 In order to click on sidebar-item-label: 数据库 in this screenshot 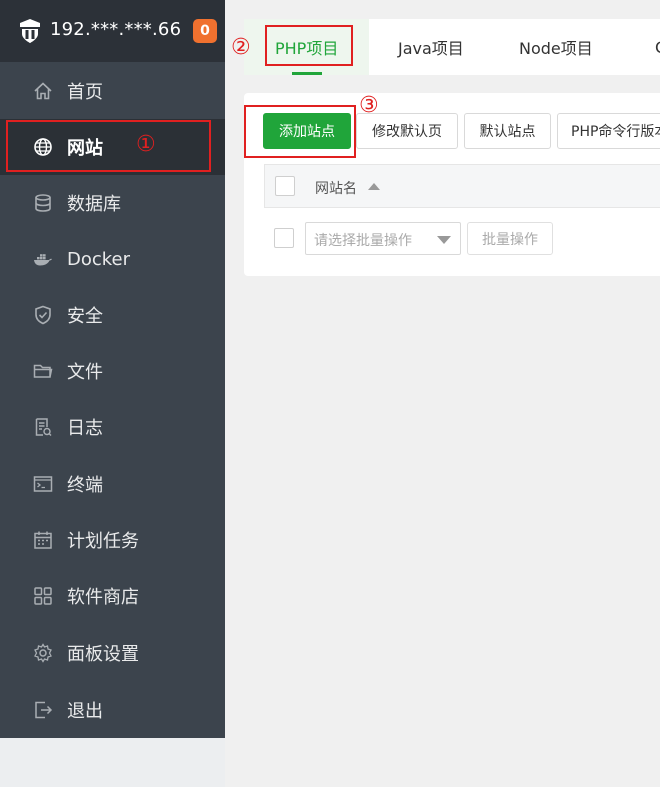, I will do `click(94, 204)`.